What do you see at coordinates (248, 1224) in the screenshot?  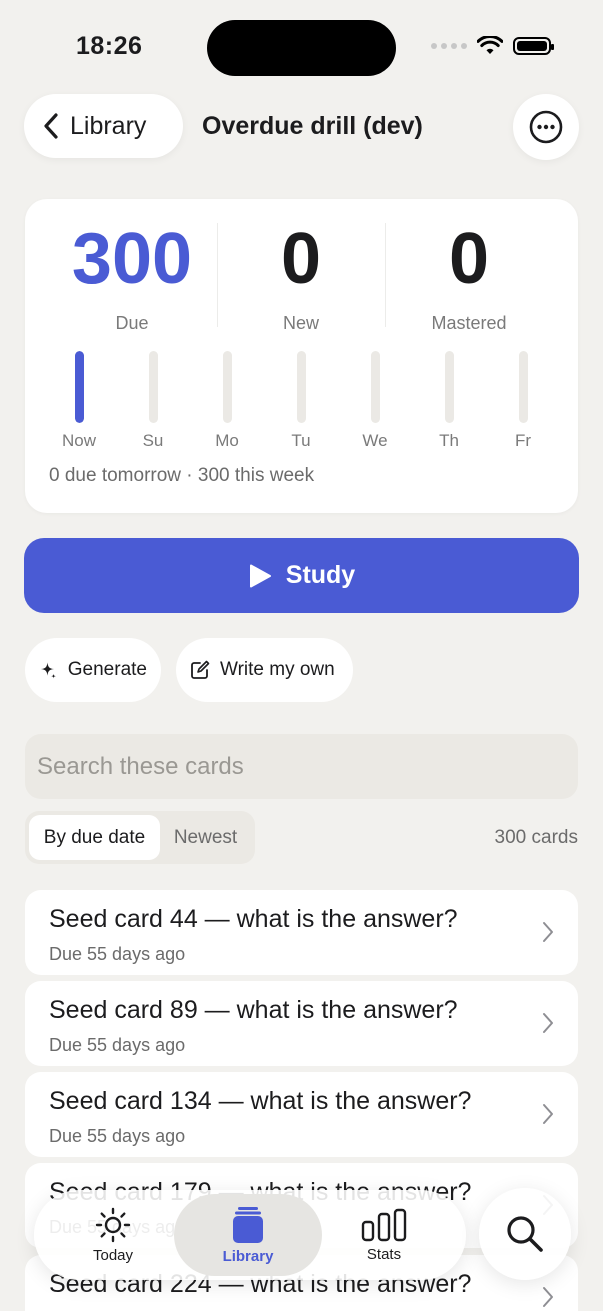 I see `cards-icon` at bounding box center [248, 1224].